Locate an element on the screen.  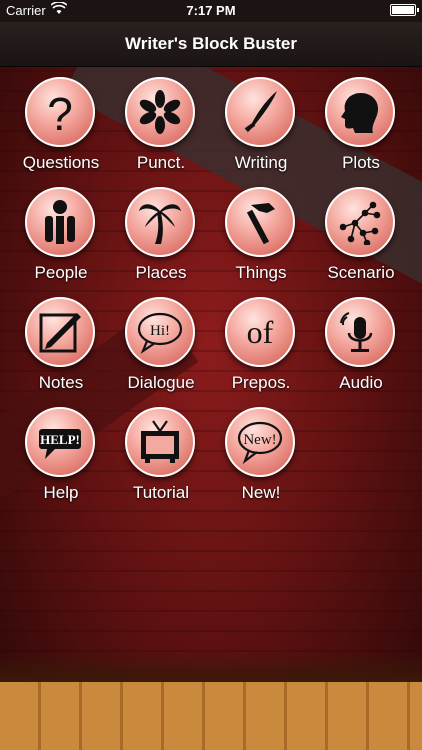
tile-label: Dialogue is located at coordinates (161, 382).